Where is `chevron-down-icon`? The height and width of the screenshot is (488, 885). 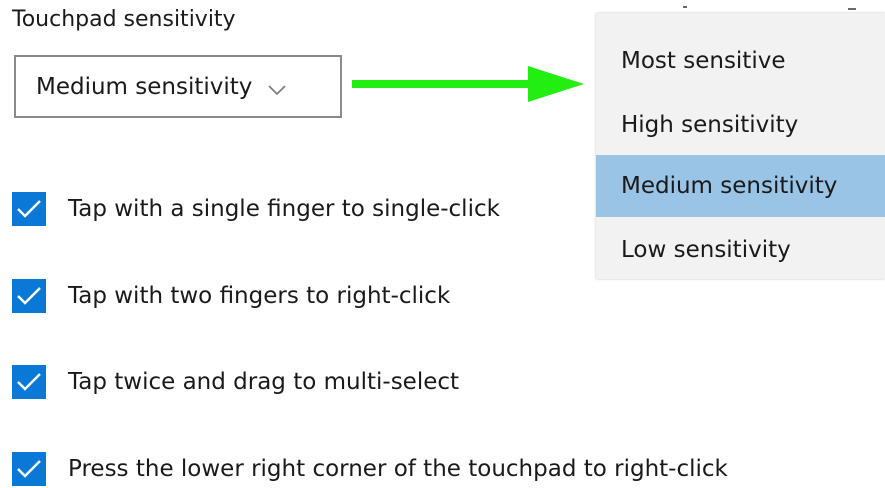
chevron-down-icon is located at coordinates (277, 88).